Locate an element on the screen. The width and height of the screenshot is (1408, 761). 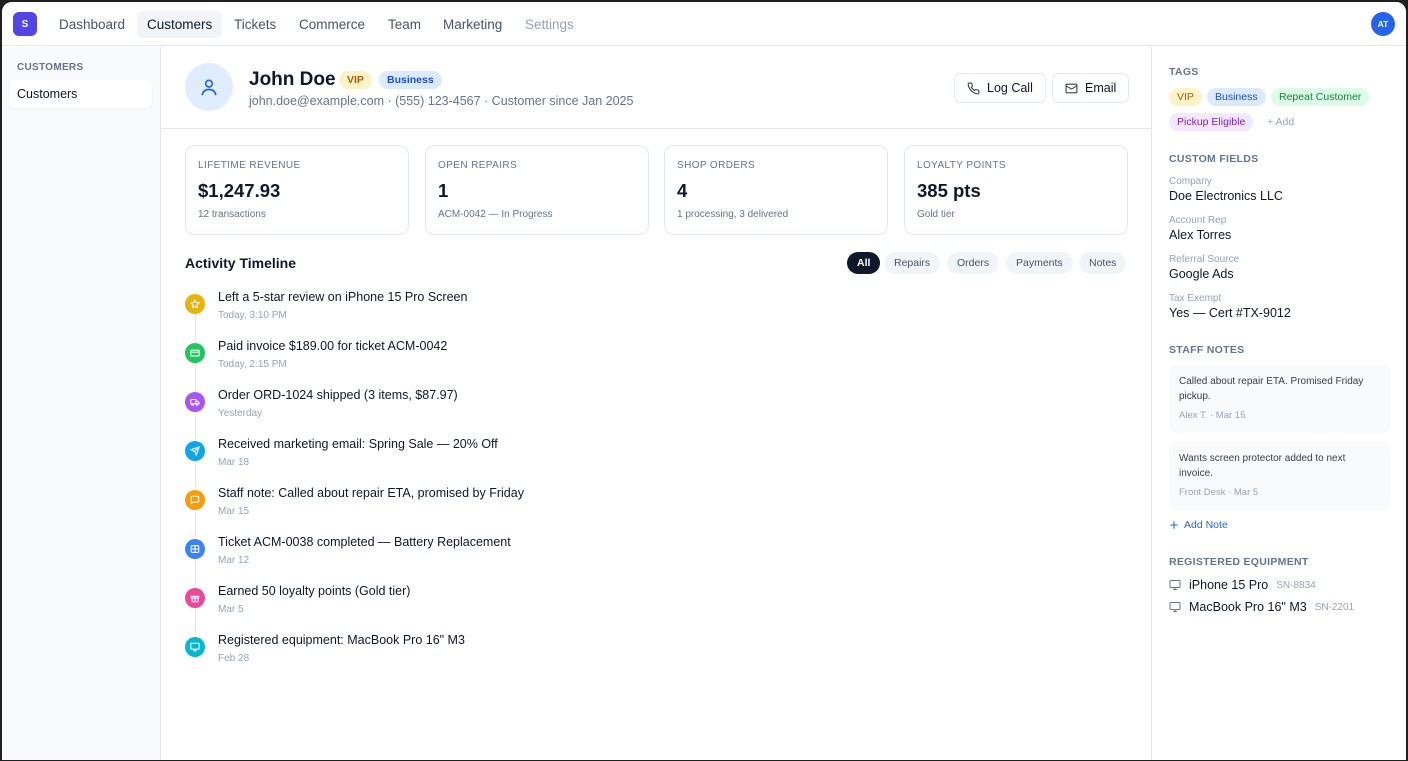
tag-repeat-customer: Repeat Customer is located at coordinates (1320, 97).